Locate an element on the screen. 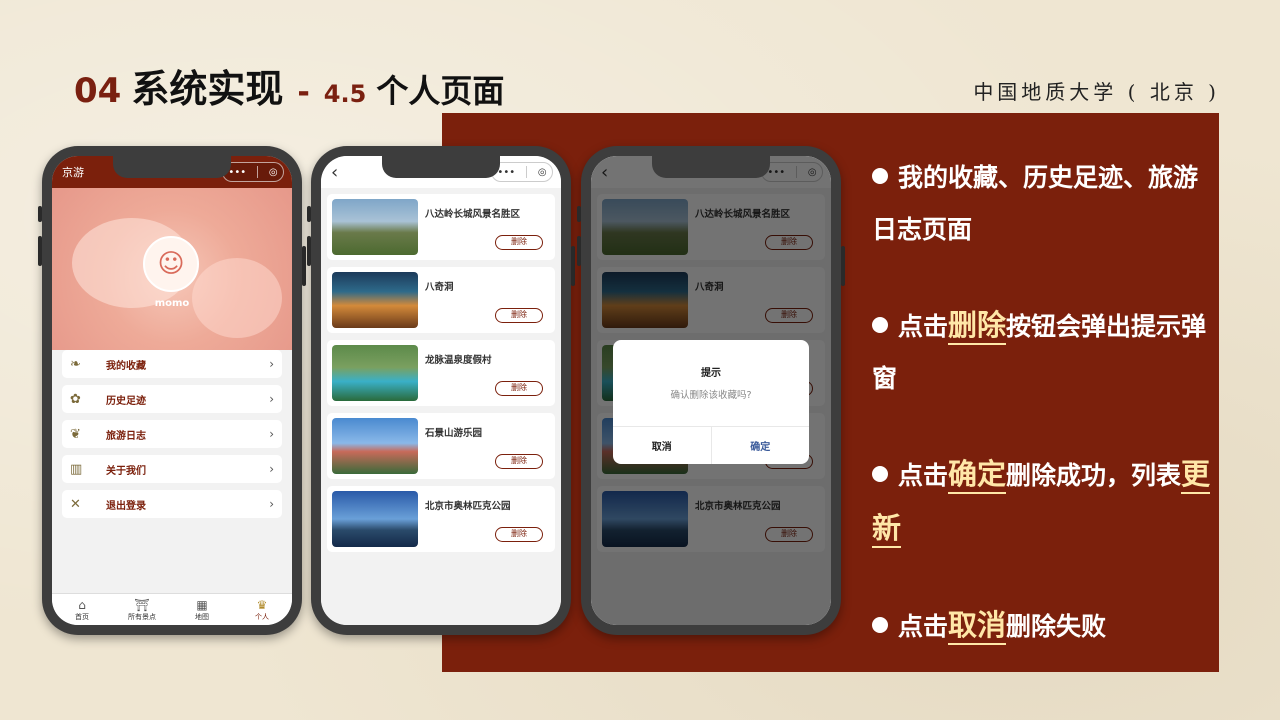  app-title: 京游 is located at coordinates (73, 172).